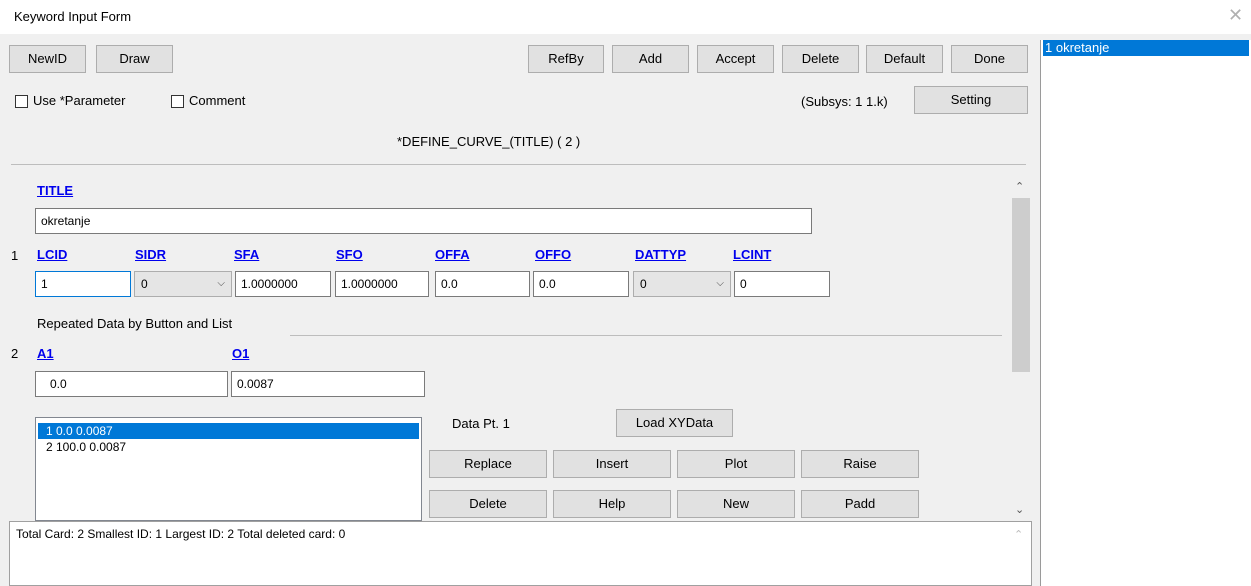 The width and height of the screenshot is (1251, 586). Describe the element at coordinates (1021, 285) in the screenshot. I see `scrollbar-thumb` at that location.